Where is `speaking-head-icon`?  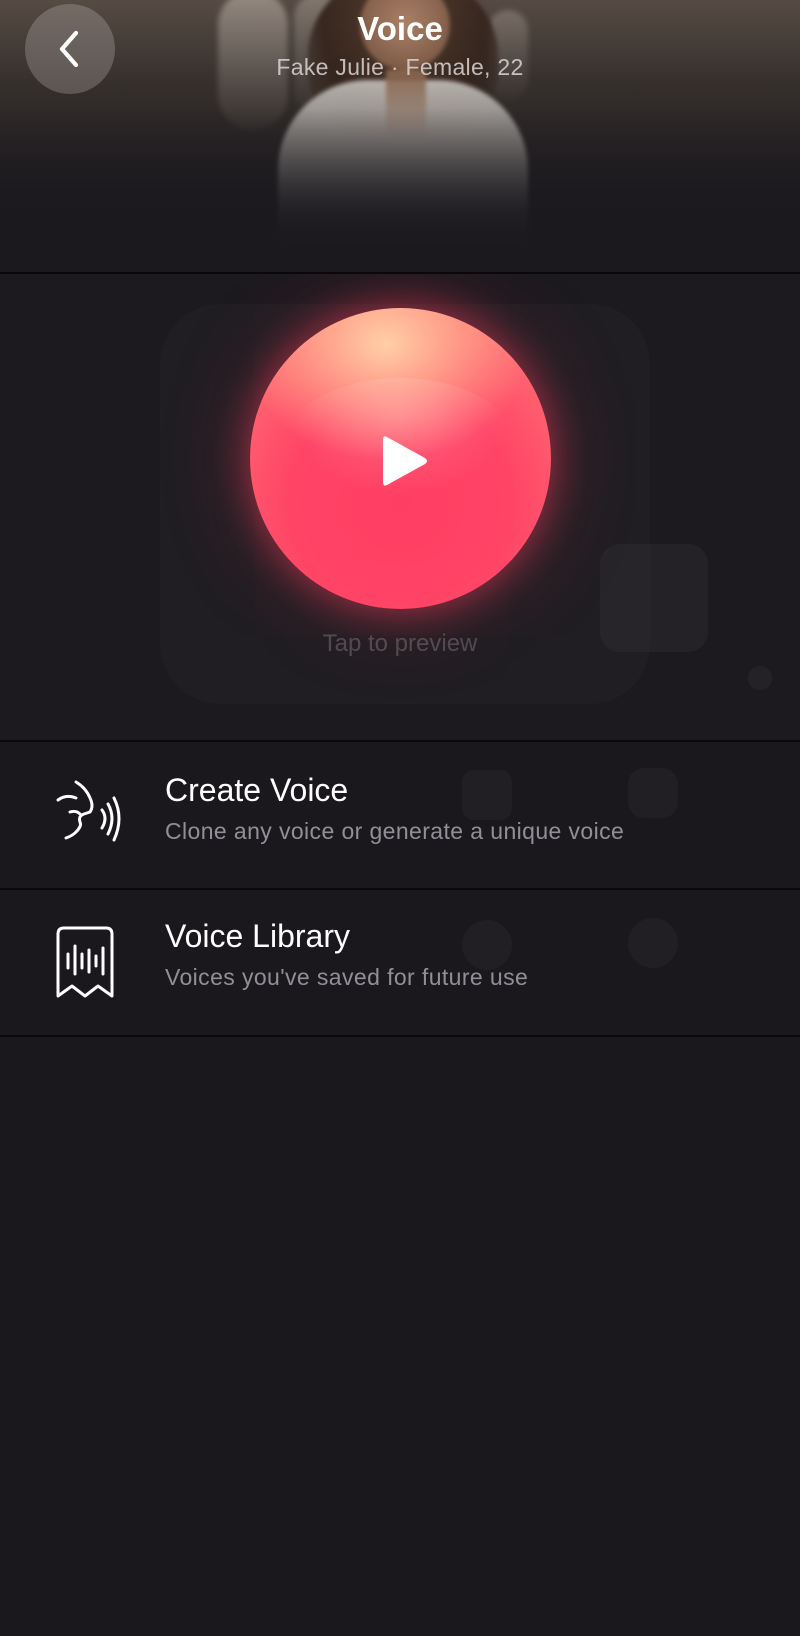 speaking-head-icon is located at coordinates (88, 811).